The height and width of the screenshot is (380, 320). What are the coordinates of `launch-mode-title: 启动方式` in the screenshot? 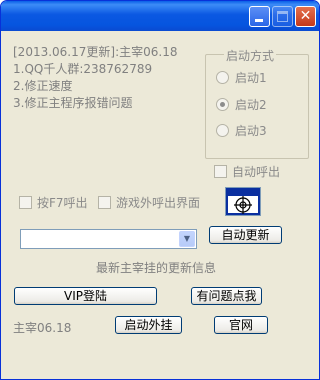 It's located at (250, 55).